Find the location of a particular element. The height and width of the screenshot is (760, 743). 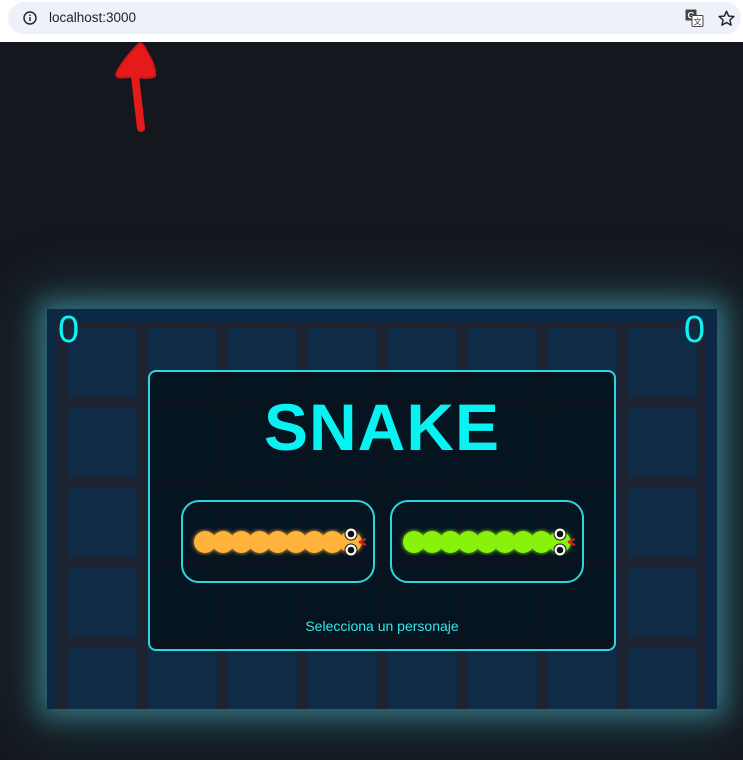

score-right: 0 is located at coordinates (694, 330).